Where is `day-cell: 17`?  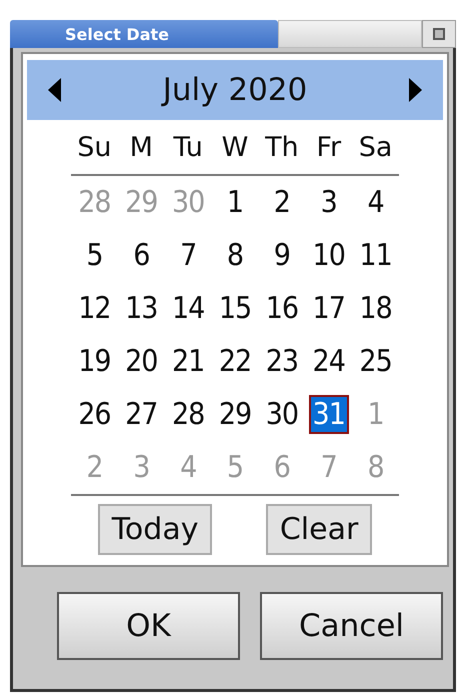 day-cell: 17 is located at coordinates (328, 308).